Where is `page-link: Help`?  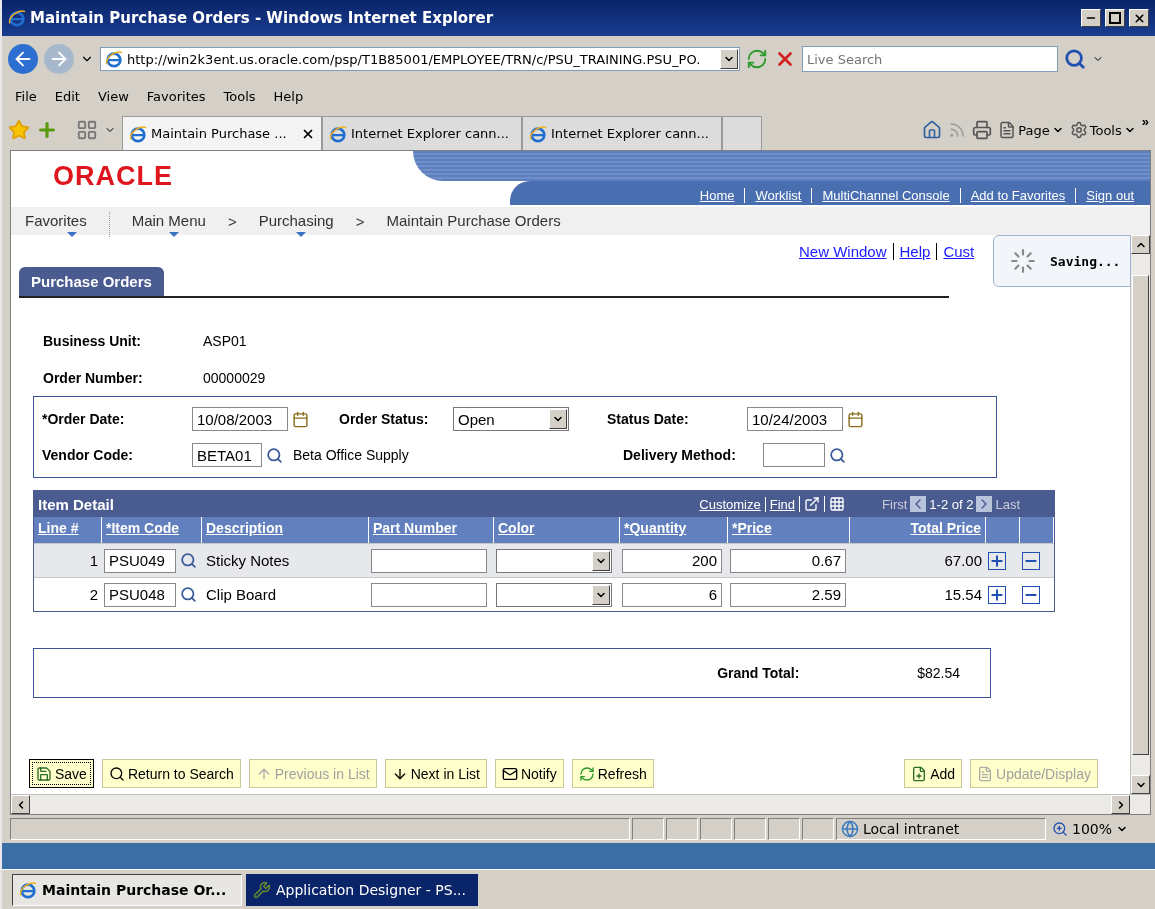
page-link: Help is located at coordinates (911, 251).